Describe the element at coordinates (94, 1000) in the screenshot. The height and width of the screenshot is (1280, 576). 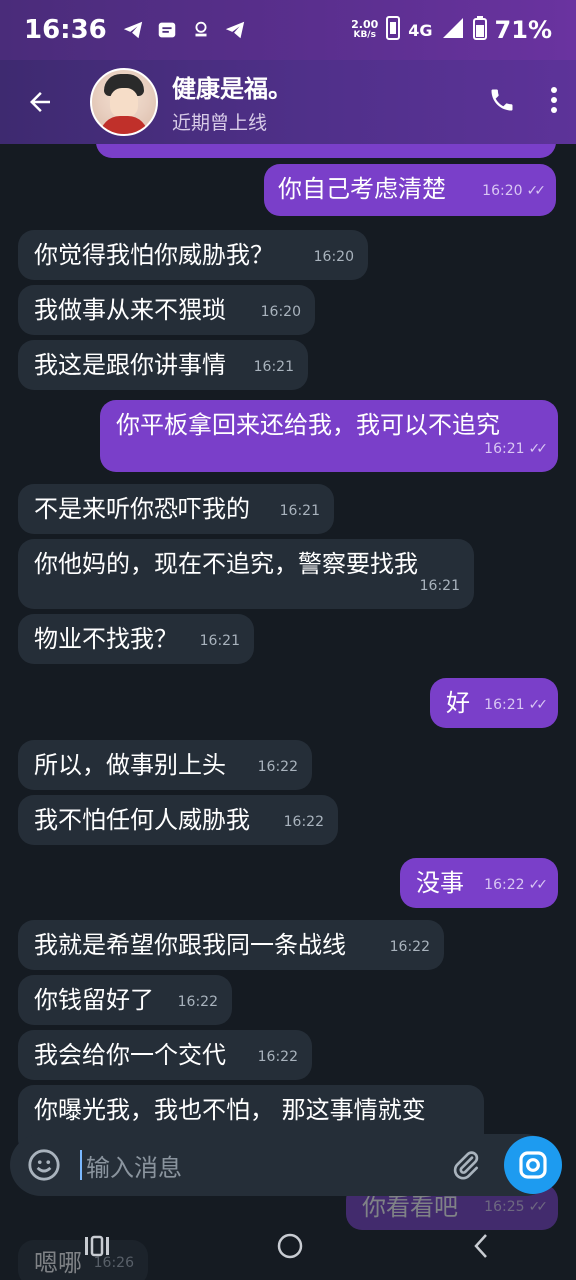
I see `message-text: 你钱留好了` at that location.